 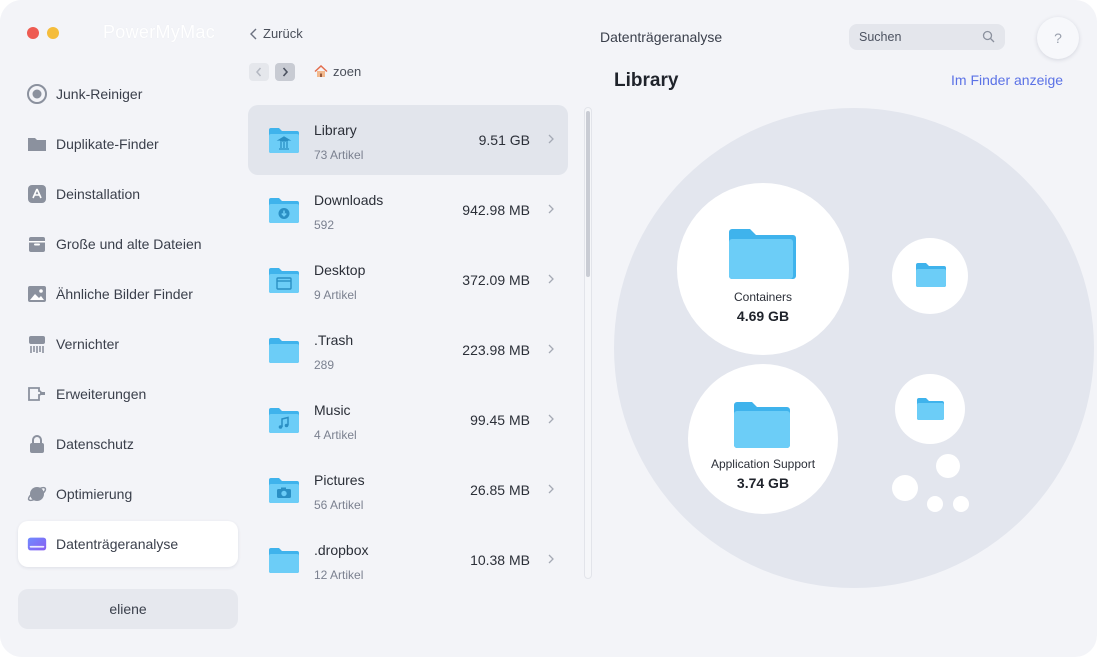 What do you see at coordinates (283, 33) in the screenshot?
I see `back-label: Zurück` at bounding box center [283, 33].